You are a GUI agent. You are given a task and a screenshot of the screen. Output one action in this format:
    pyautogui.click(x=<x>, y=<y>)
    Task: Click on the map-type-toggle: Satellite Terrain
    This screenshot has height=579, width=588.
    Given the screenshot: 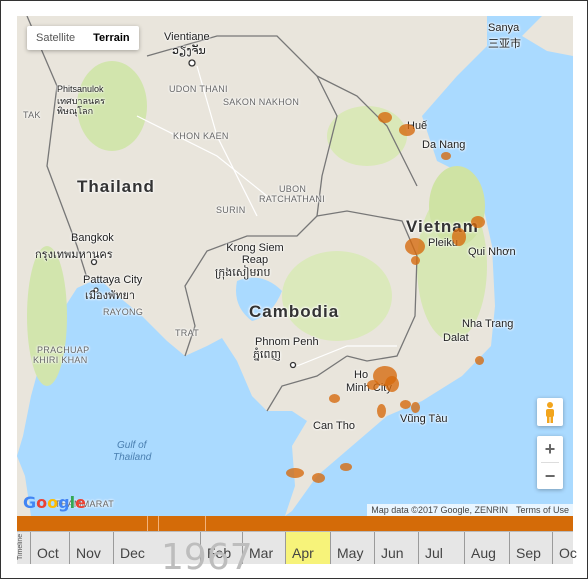 What is the action you would take?
    pyautogui.click(x=83, y=38)
    